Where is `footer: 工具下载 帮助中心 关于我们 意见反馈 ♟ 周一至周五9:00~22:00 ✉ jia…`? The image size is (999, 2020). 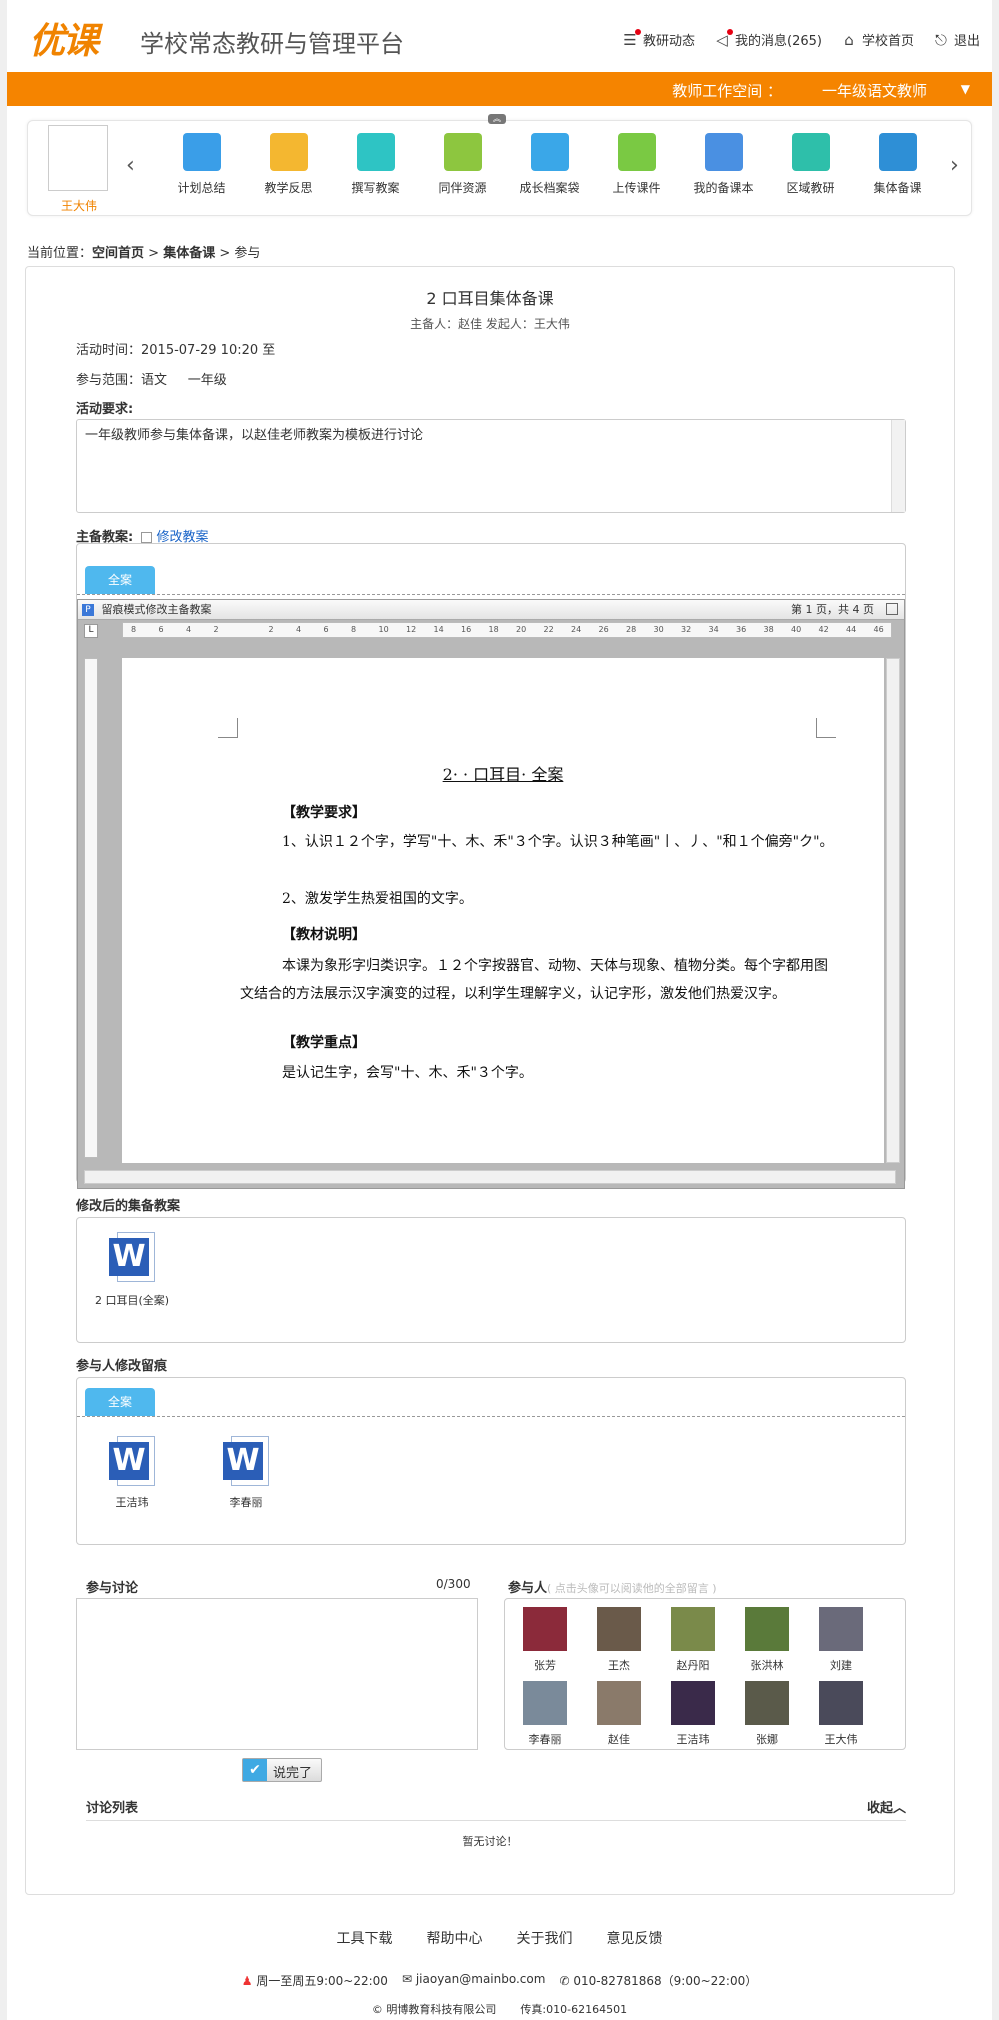
footer: 工具下载 帮助中心 关于我们 意见反馈 ♟ 周一至周五9:00~22:00 ✉ jia… is located at coordinates (499, 1963).